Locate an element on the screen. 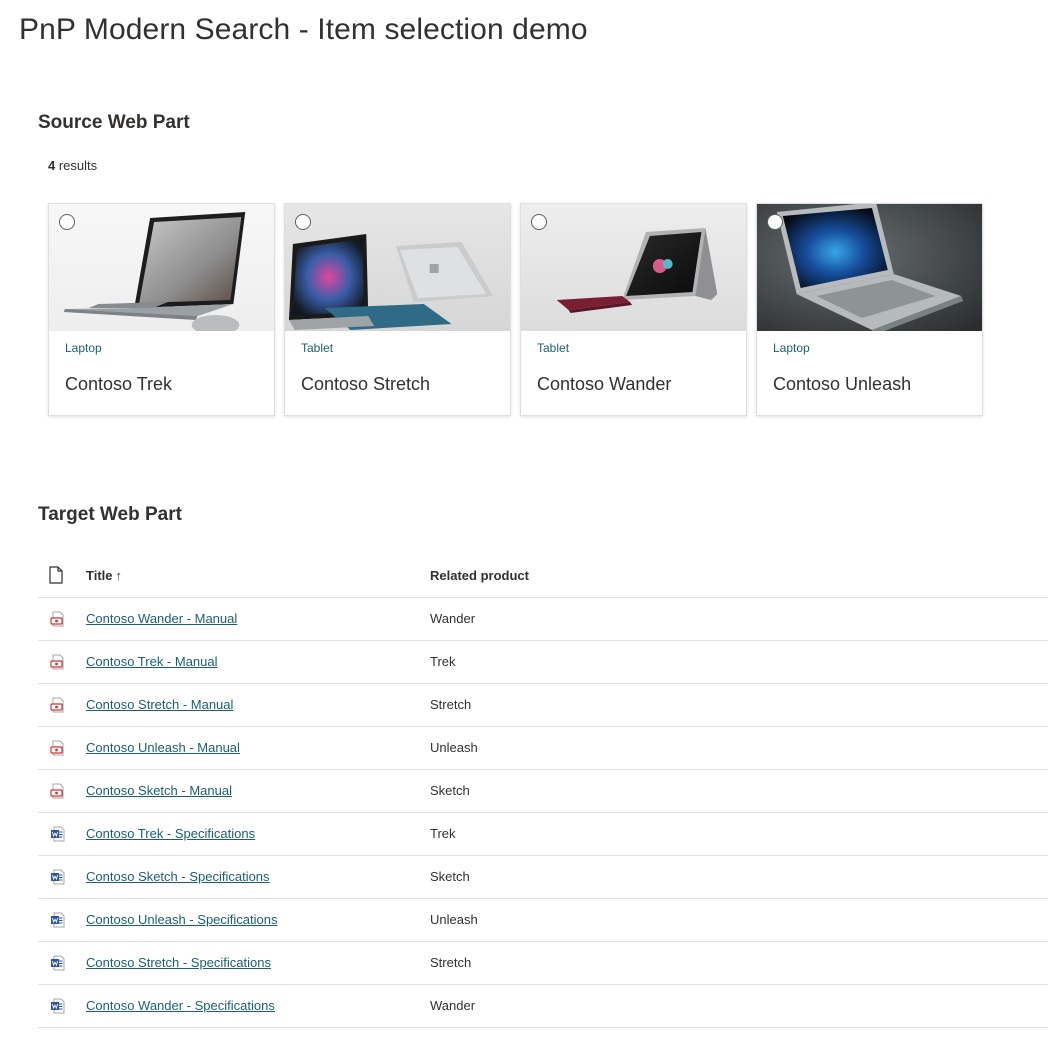 Image resolution: width=1048 pixels, height=1048 pixels. table-row: Contoso Trek - Manual Trek is located at coordinates (543, 662).